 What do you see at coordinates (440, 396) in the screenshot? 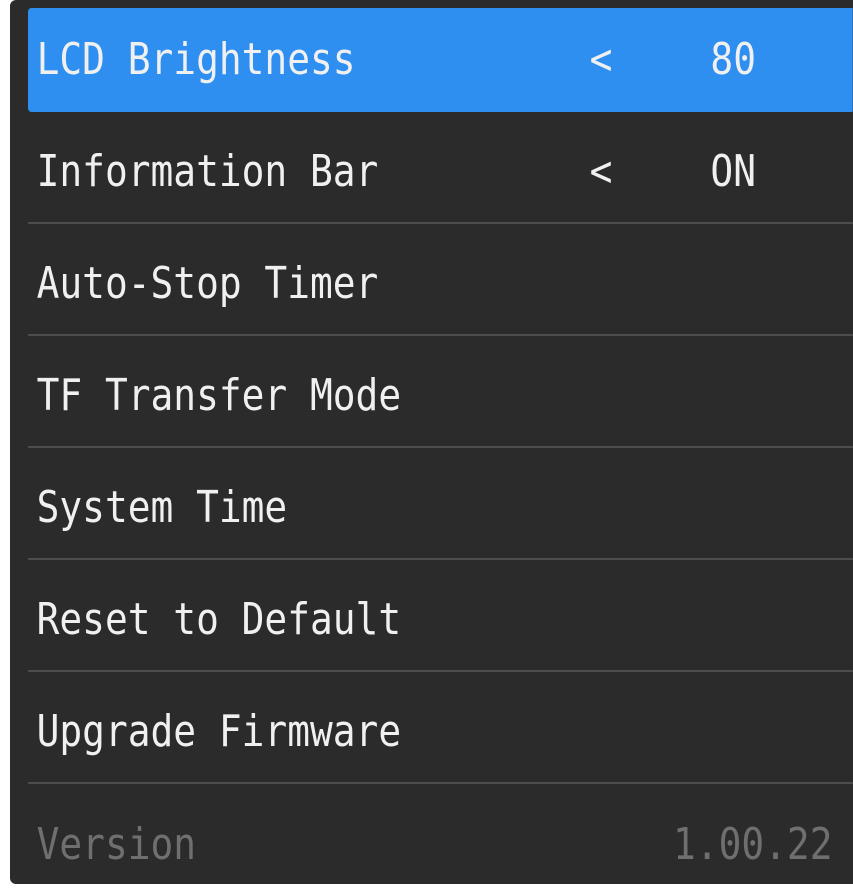
I see `menu-item-tf-transfer-mode: TF Transfer Mode` at bounding box center [440, 396].